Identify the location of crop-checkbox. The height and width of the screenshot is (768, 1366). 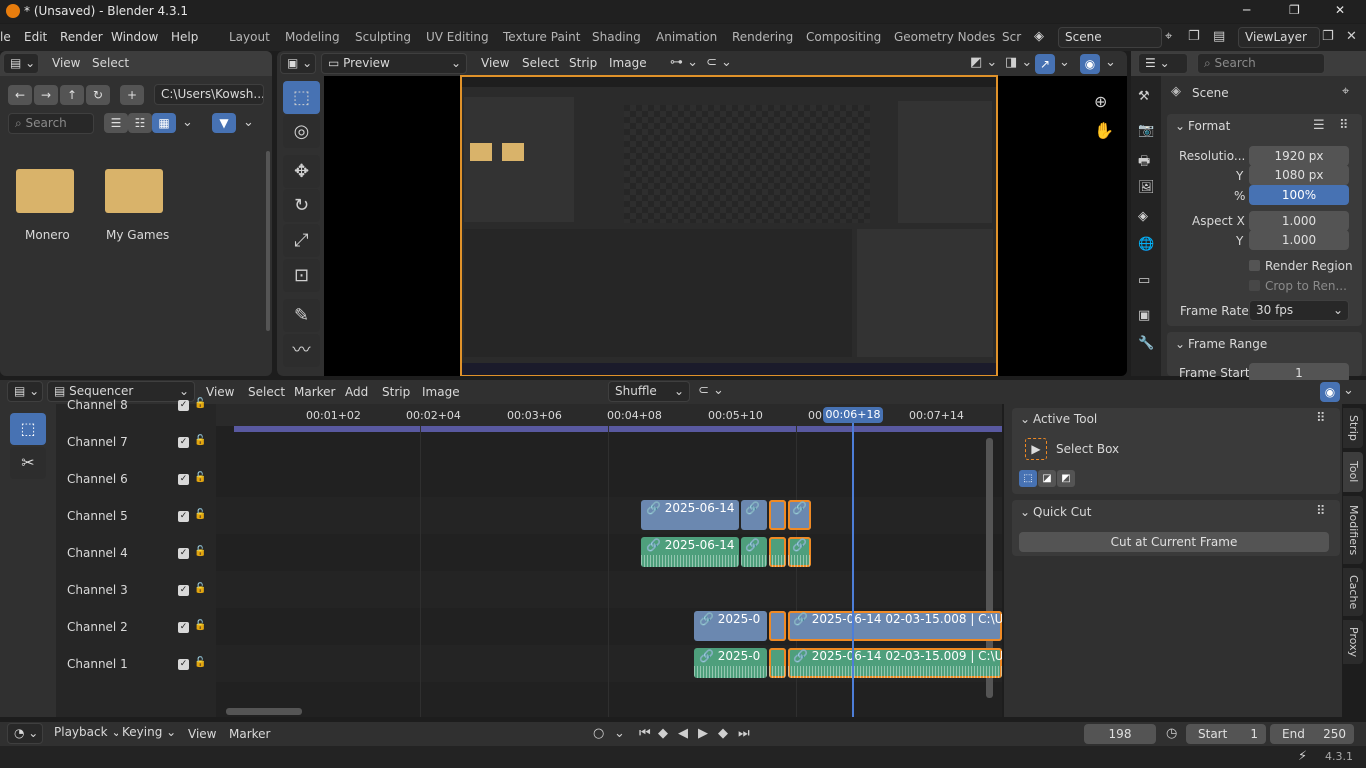
(1254, 285).